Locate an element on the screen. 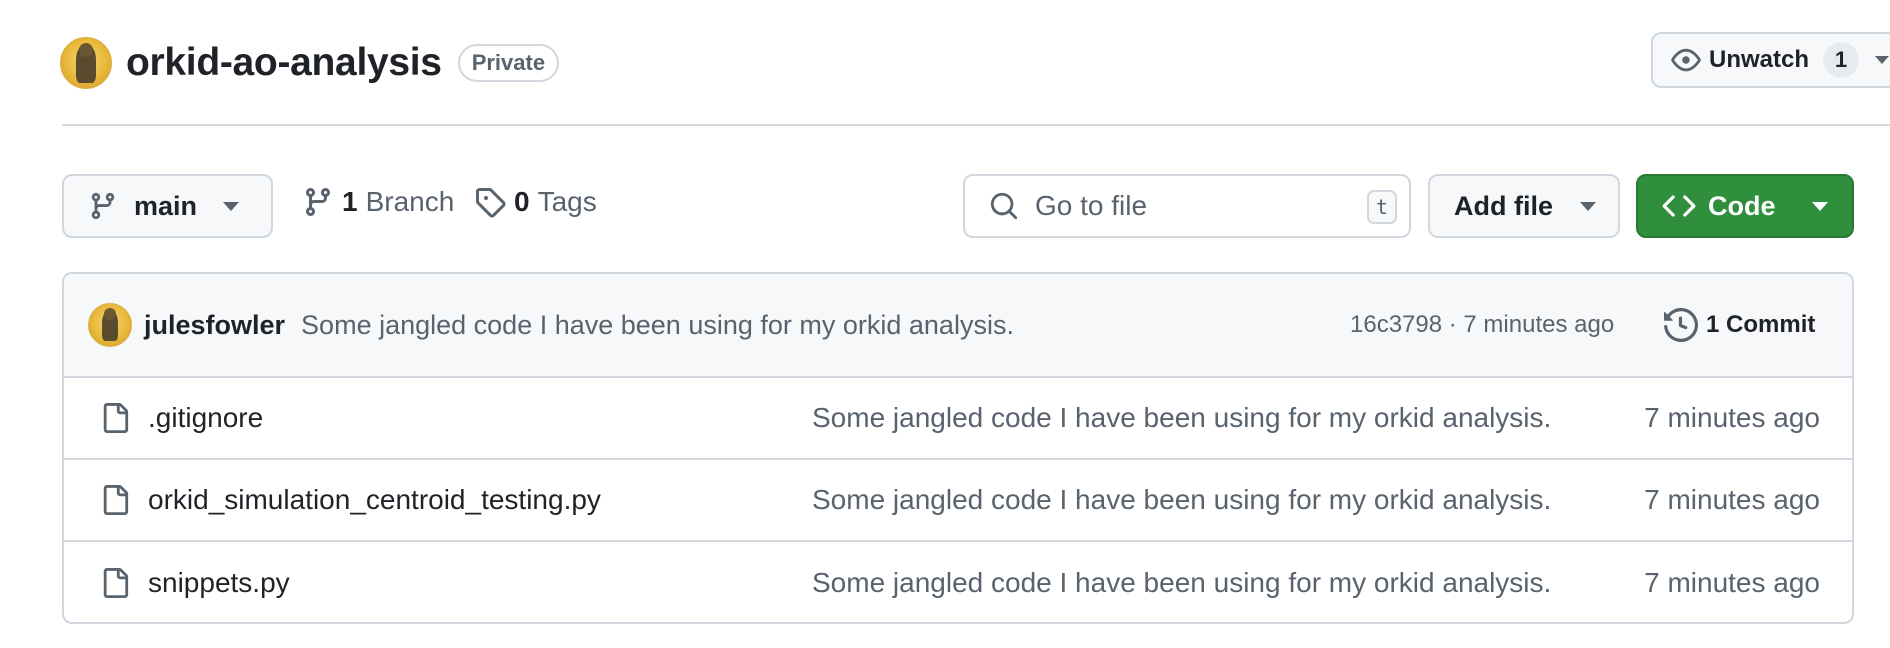 This screenshot has height=648, width=1890. file-name: snippets.py is located at coordinates (219, 583).